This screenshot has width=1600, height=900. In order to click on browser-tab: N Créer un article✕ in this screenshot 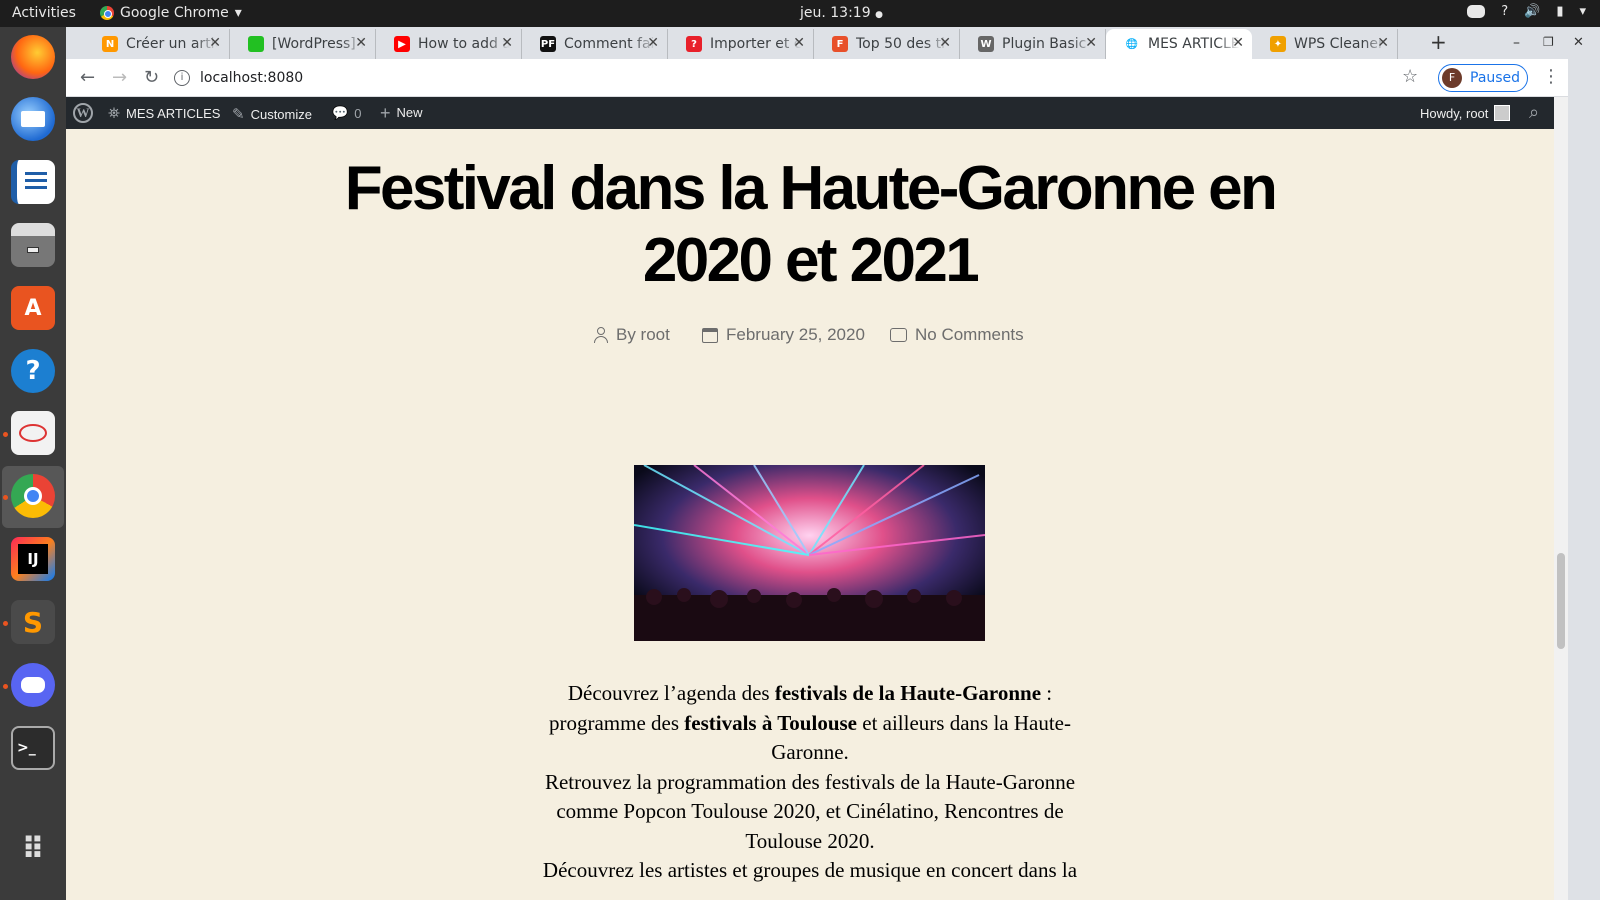, I will do `click(157, 44)`.